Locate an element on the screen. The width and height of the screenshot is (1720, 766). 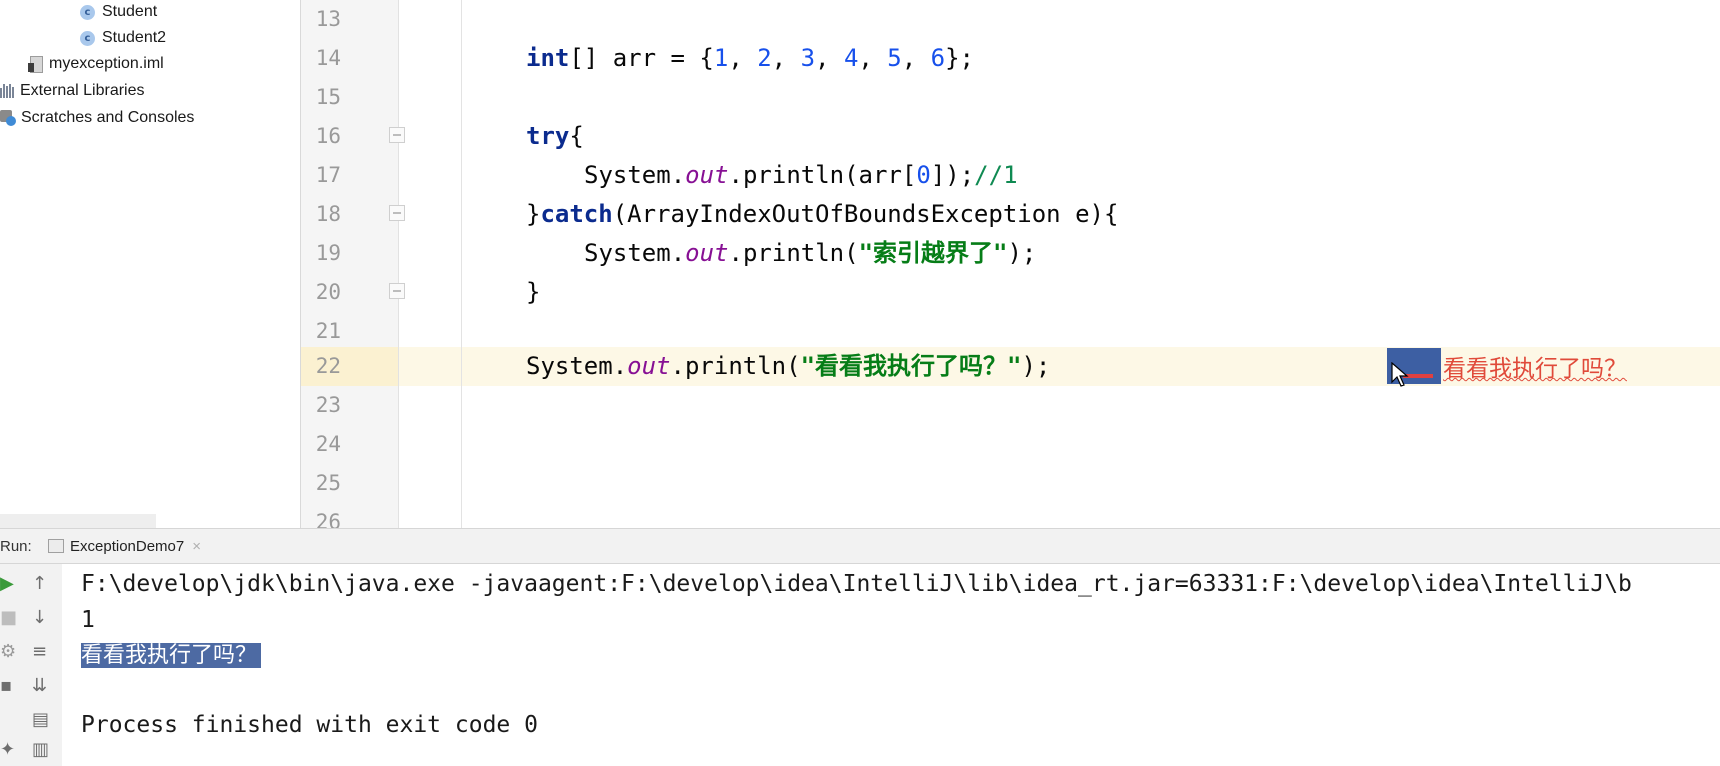
run-label: Run: is located at coordinates (16, 546).